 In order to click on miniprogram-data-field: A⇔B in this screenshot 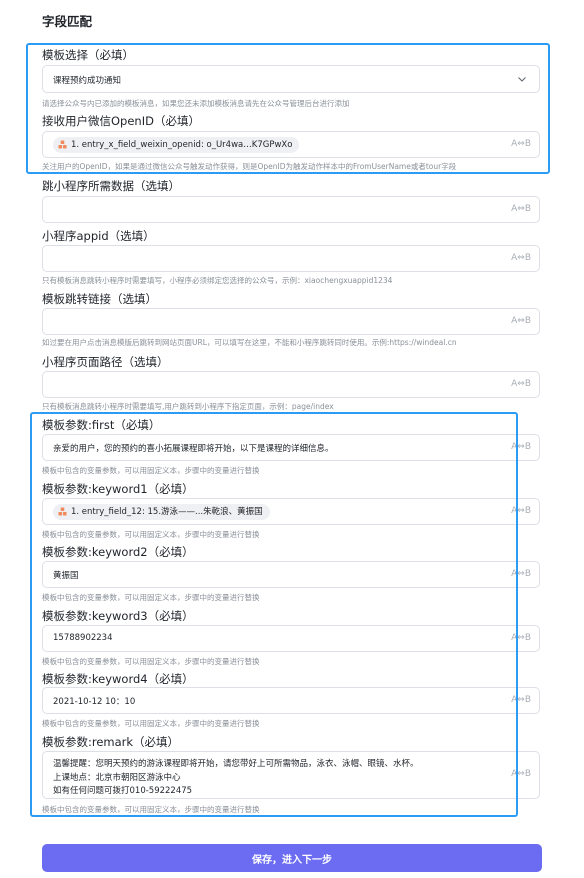, I will do `click(291, 209)`.